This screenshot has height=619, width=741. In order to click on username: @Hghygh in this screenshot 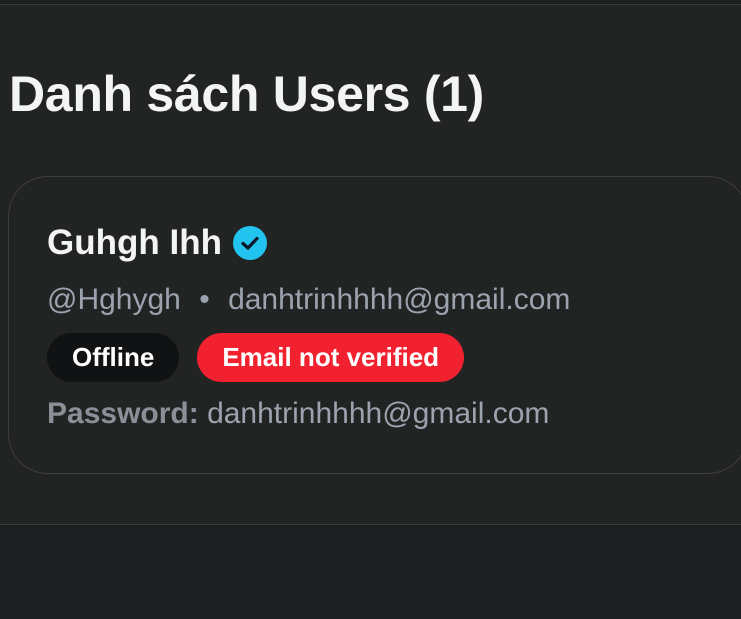, I will do `click(114, 299)`.